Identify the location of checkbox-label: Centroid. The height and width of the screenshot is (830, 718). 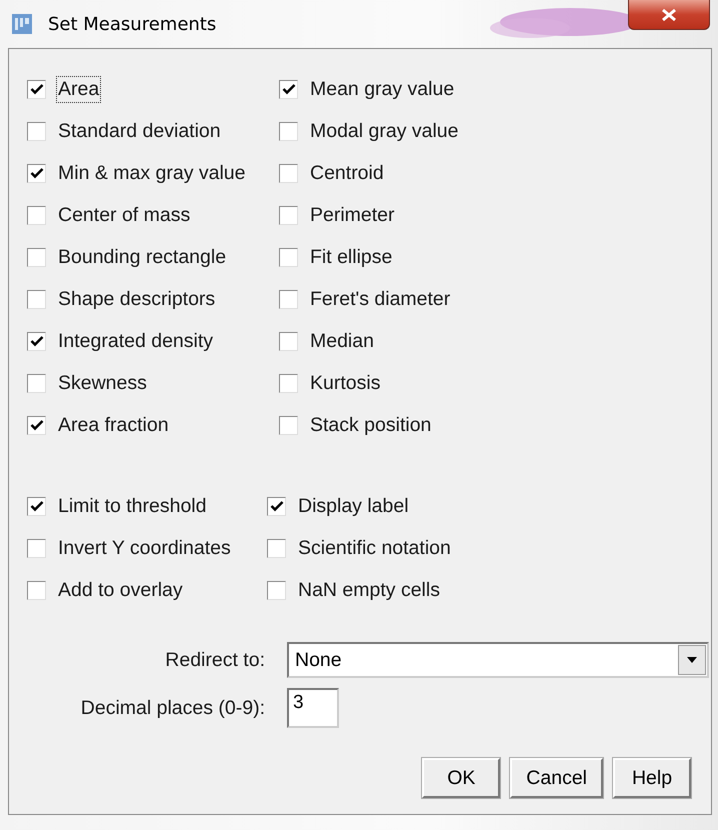
(347, 173).